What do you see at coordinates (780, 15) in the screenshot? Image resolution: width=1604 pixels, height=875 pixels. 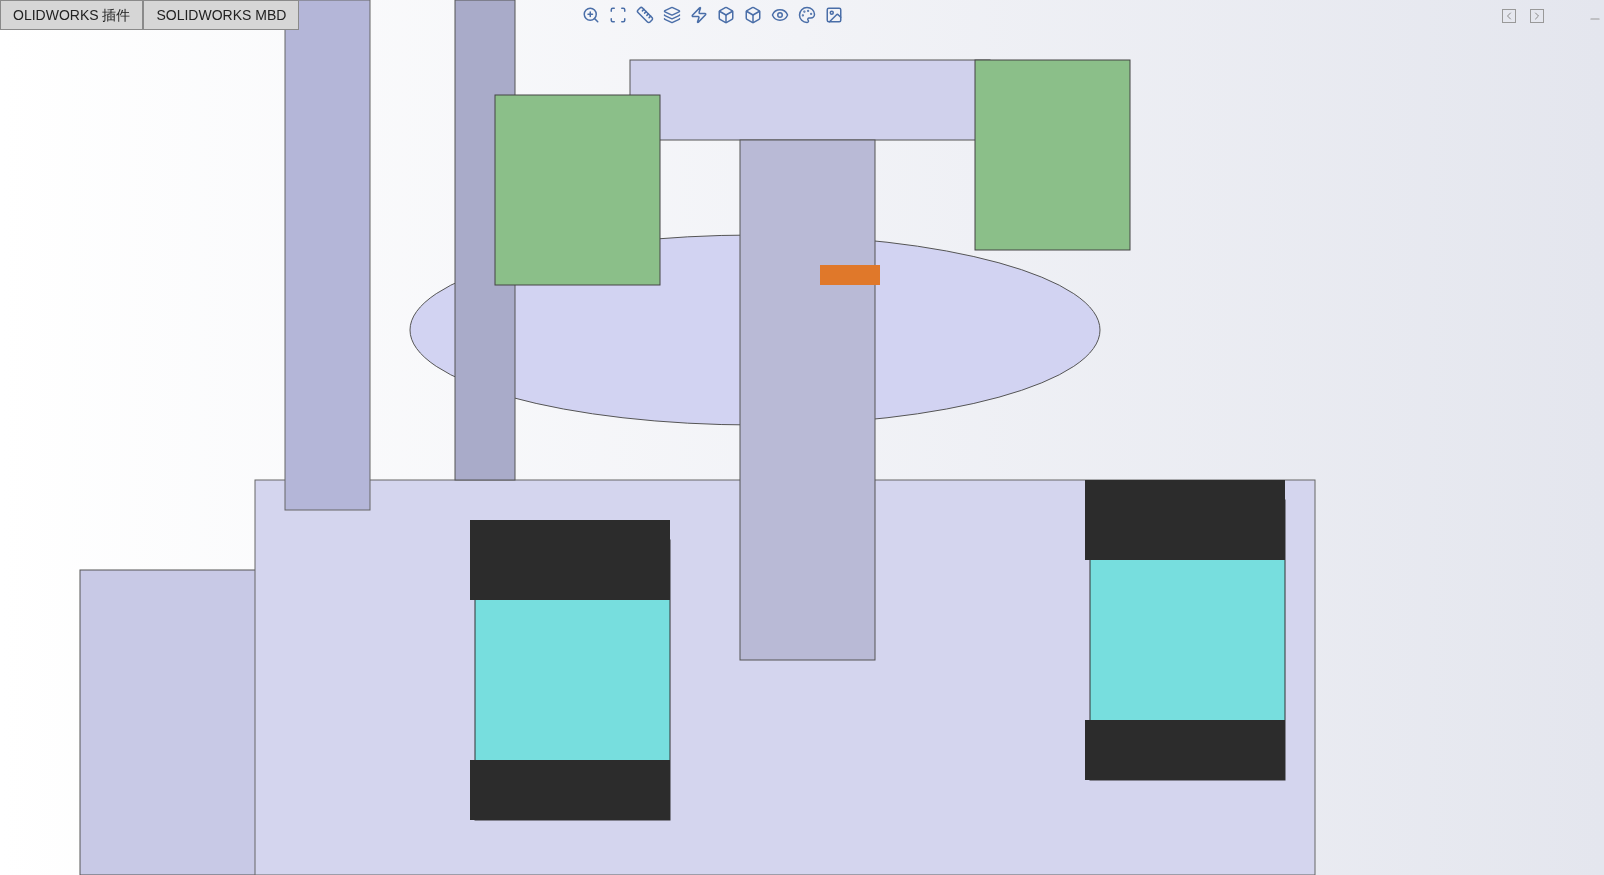 I see `visibility-icon` at bounding box center [780, 15].